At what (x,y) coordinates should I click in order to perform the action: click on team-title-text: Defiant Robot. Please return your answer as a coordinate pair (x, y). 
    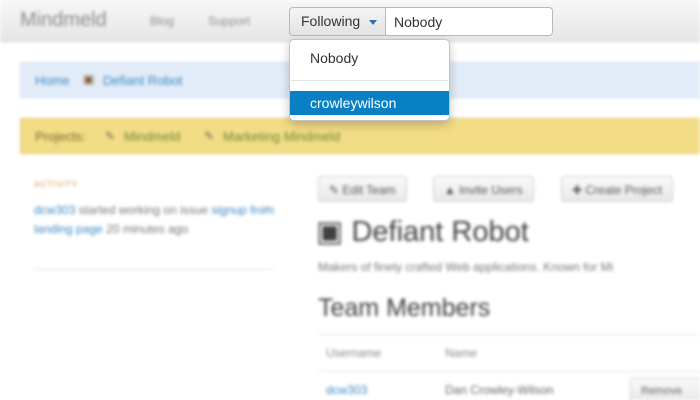
    Looking at the image, I should click on (440, 232).